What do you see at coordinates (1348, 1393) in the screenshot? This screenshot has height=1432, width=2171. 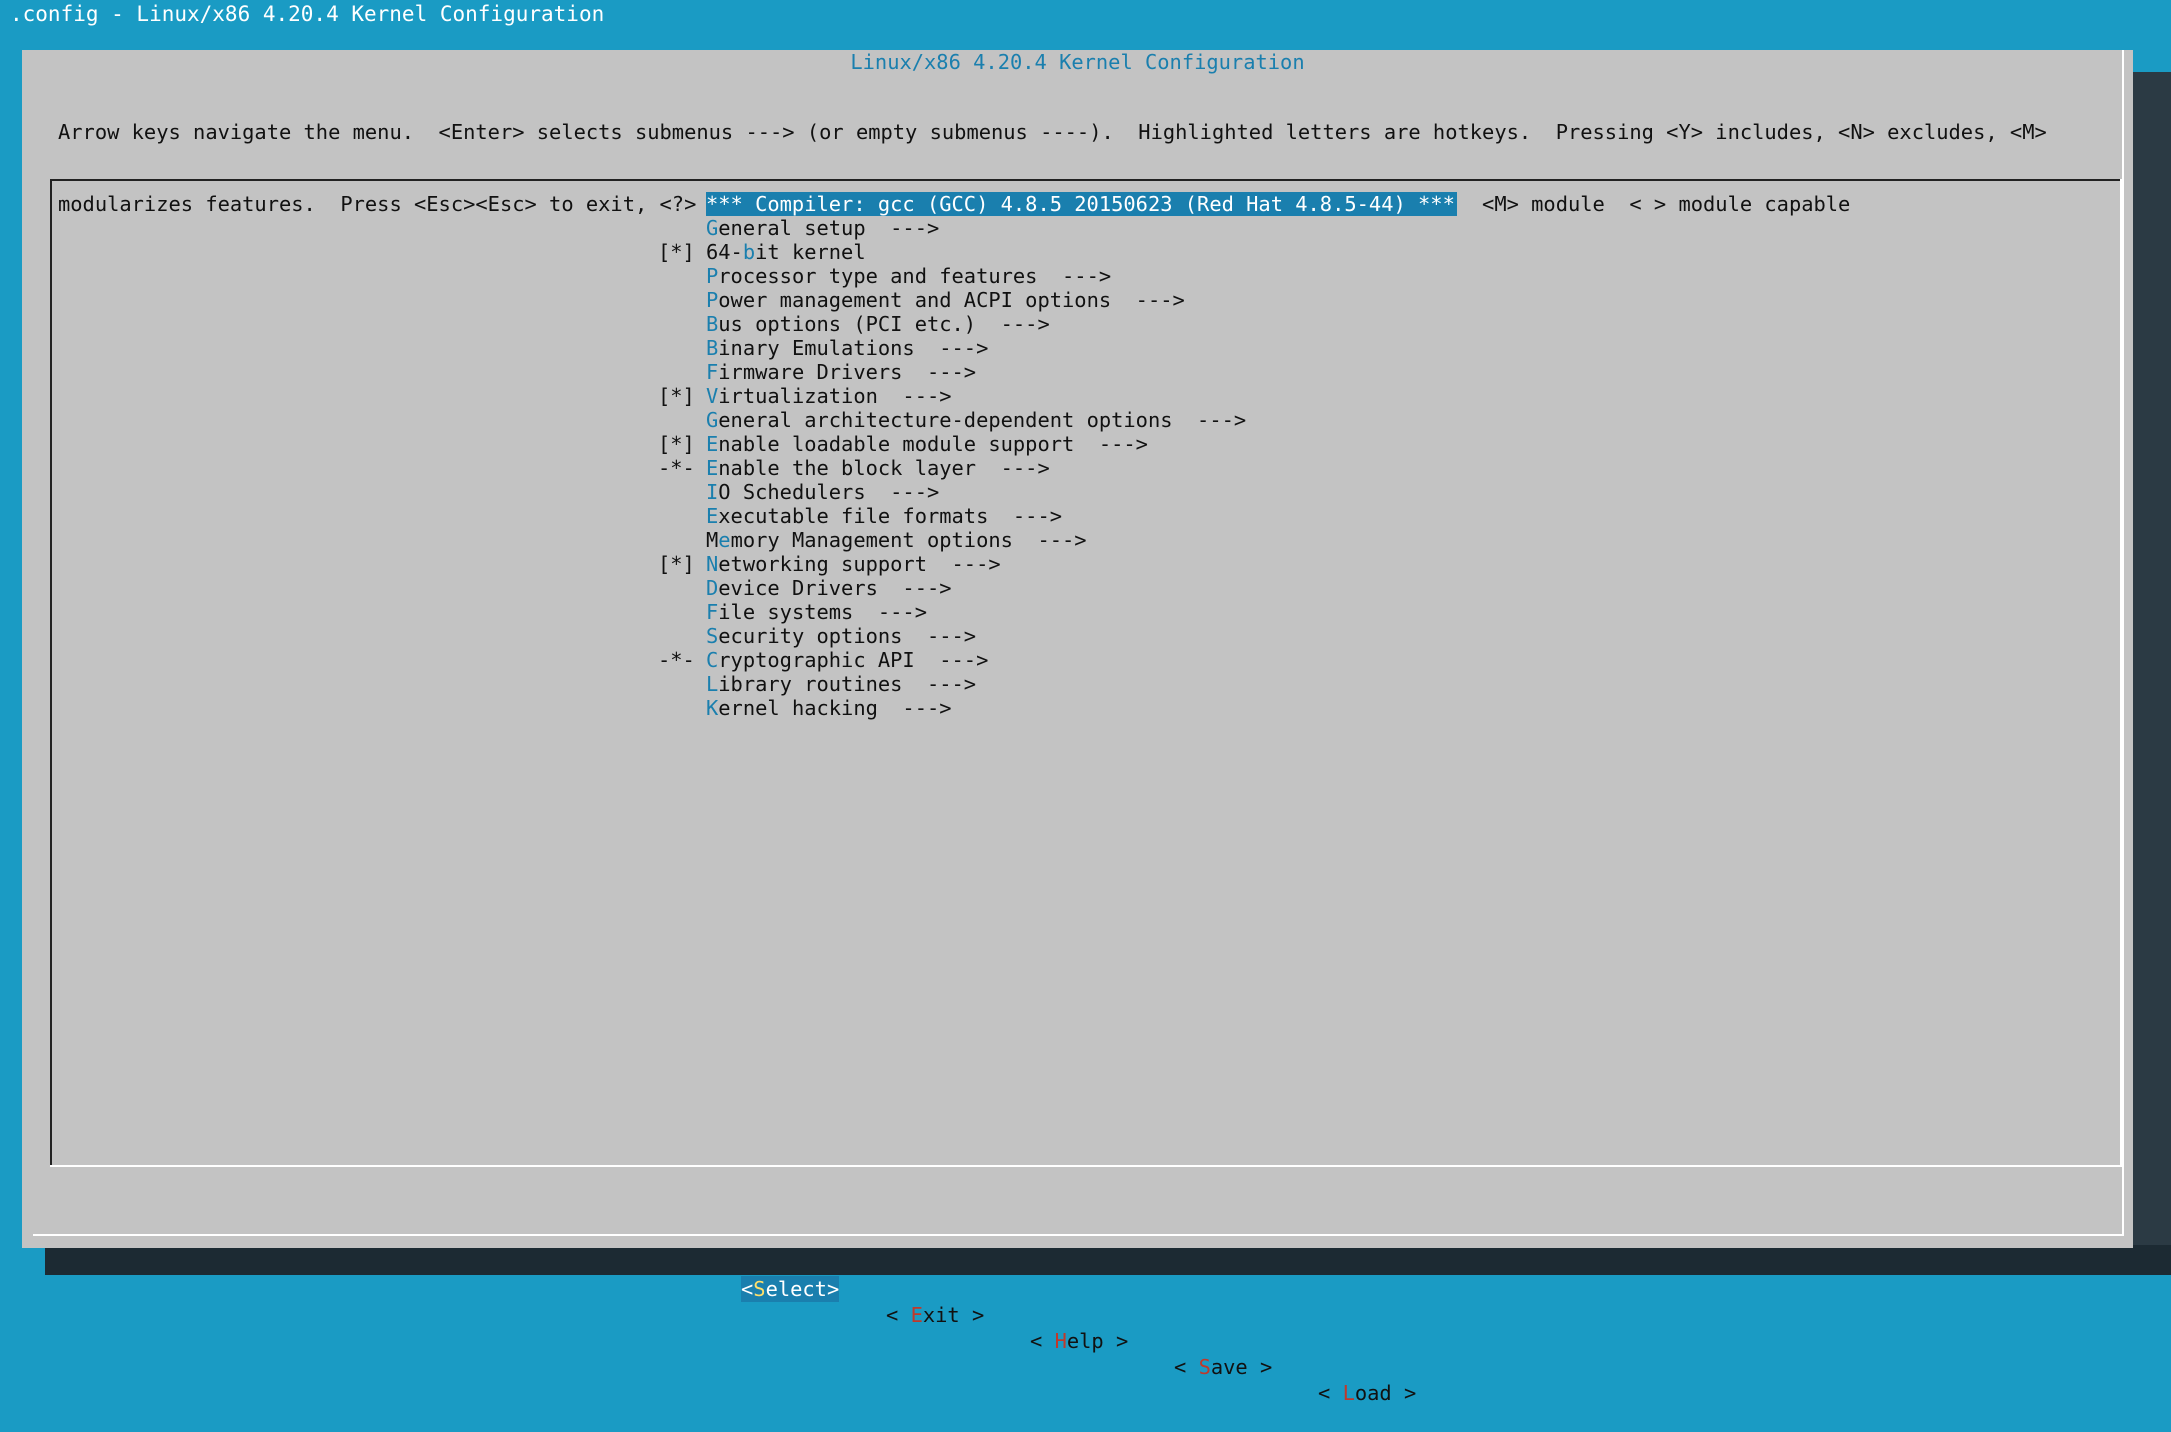 I see `button-hotkey: L` at bounding box center [1348, 1393].